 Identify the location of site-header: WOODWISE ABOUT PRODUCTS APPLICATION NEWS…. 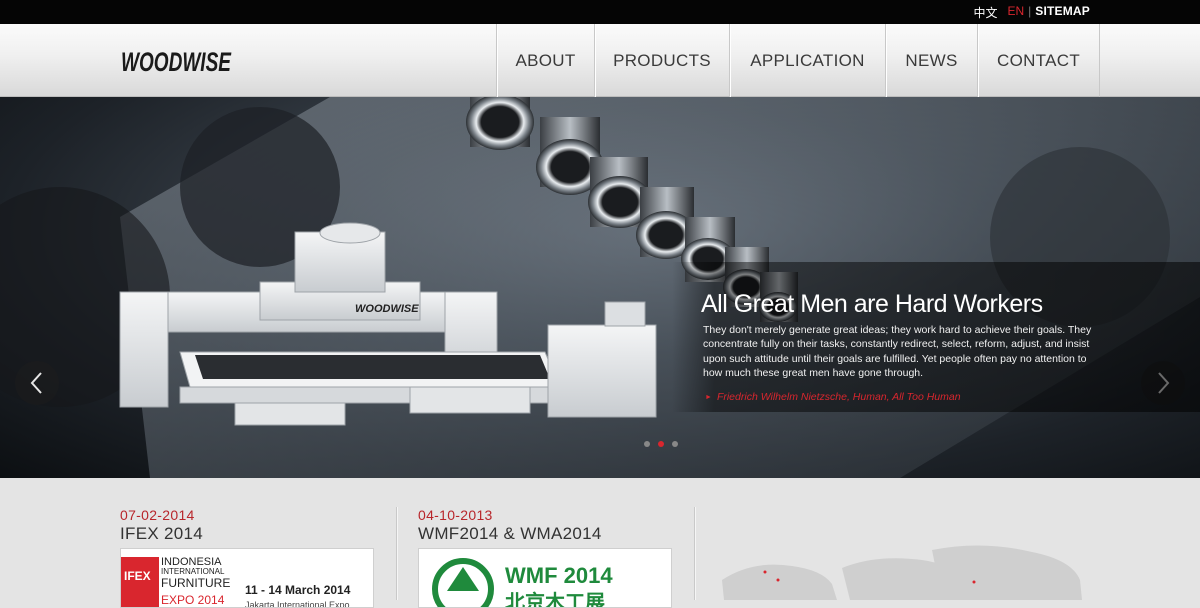
(600, 60).